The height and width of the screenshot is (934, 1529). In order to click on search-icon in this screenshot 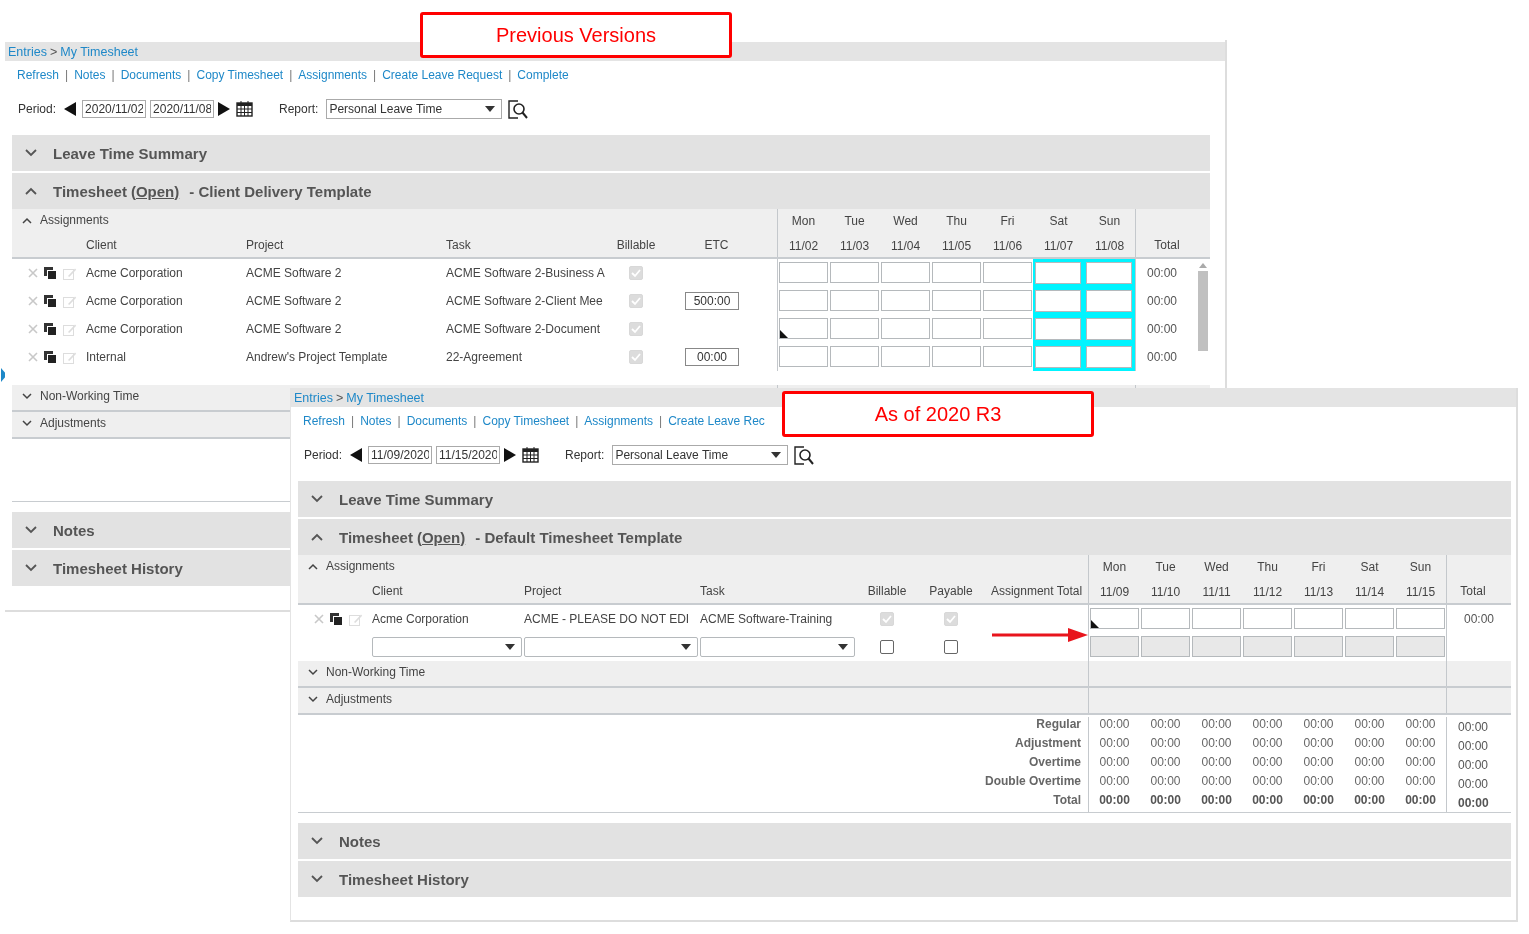, I will do `click(804, 455)`.